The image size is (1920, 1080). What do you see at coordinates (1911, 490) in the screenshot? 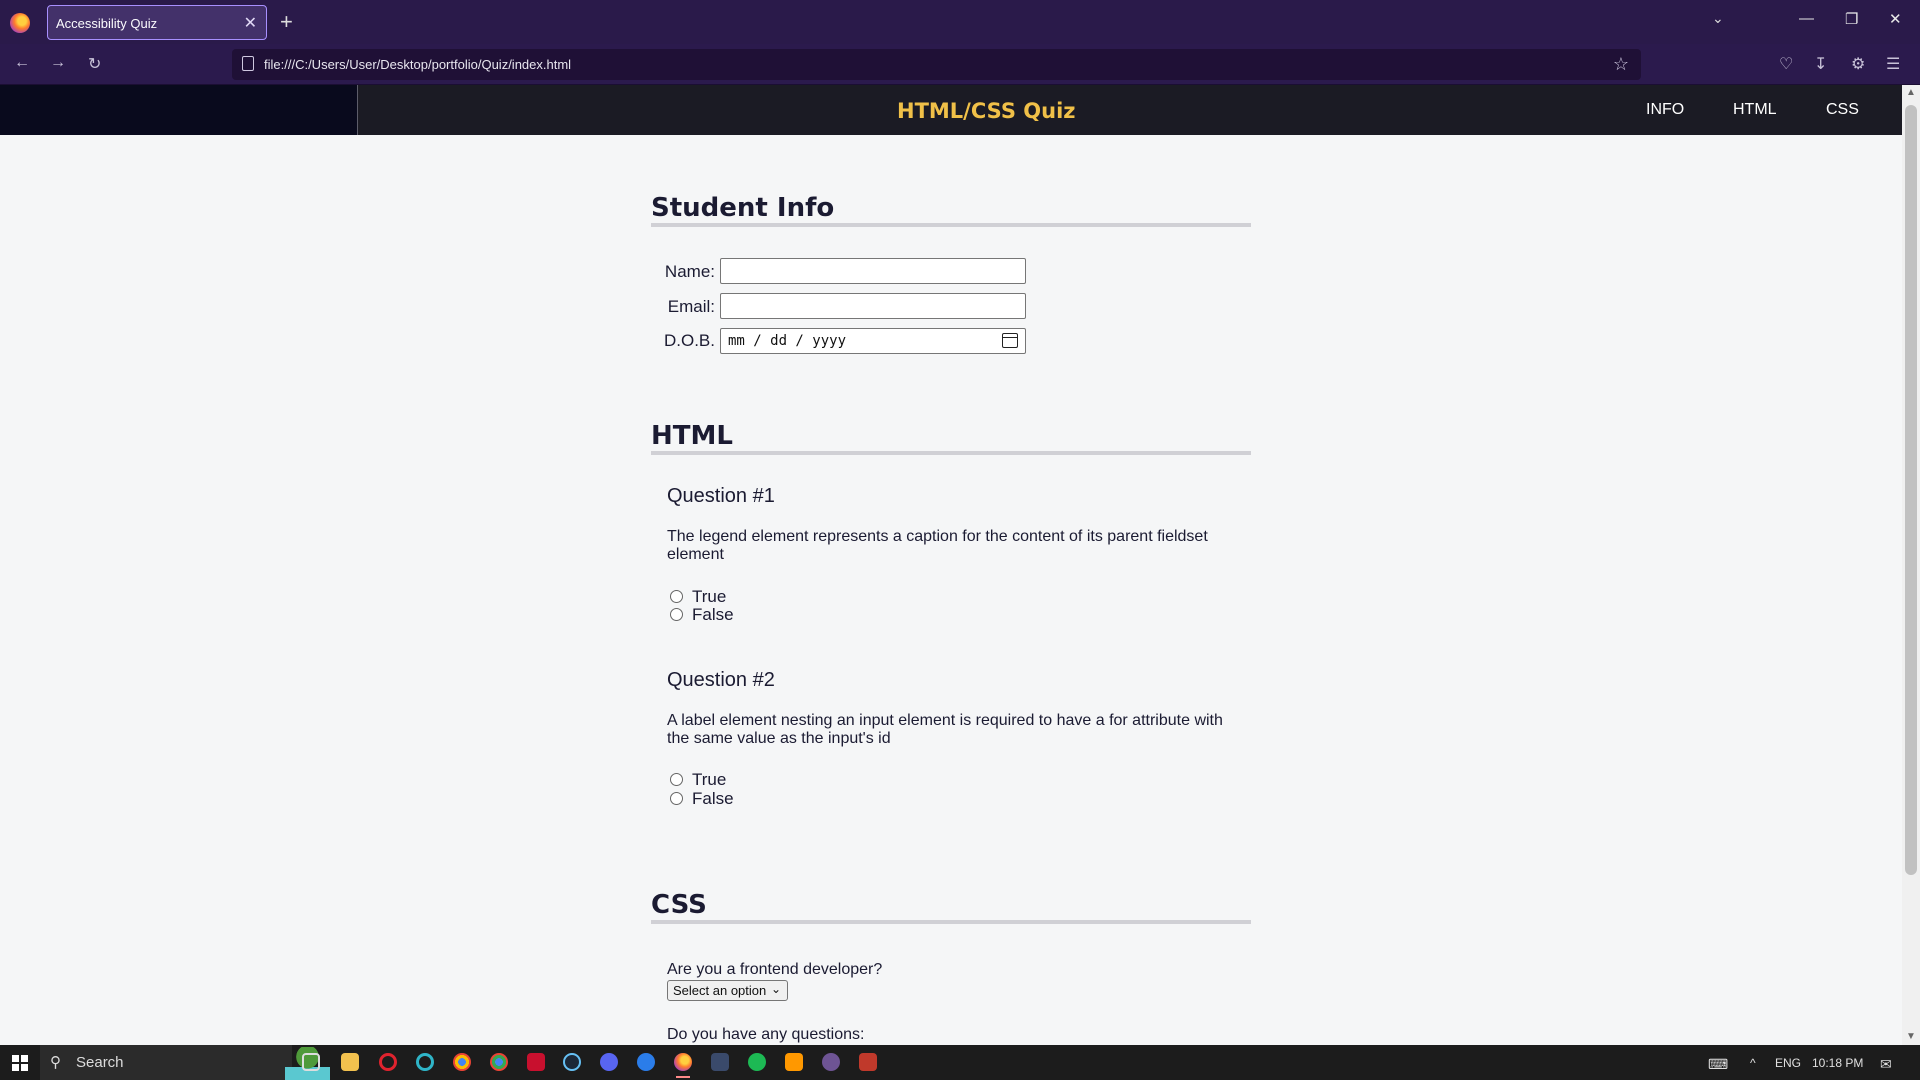
I see `scrollbar-thumb` at bounding box center [1911, 490].